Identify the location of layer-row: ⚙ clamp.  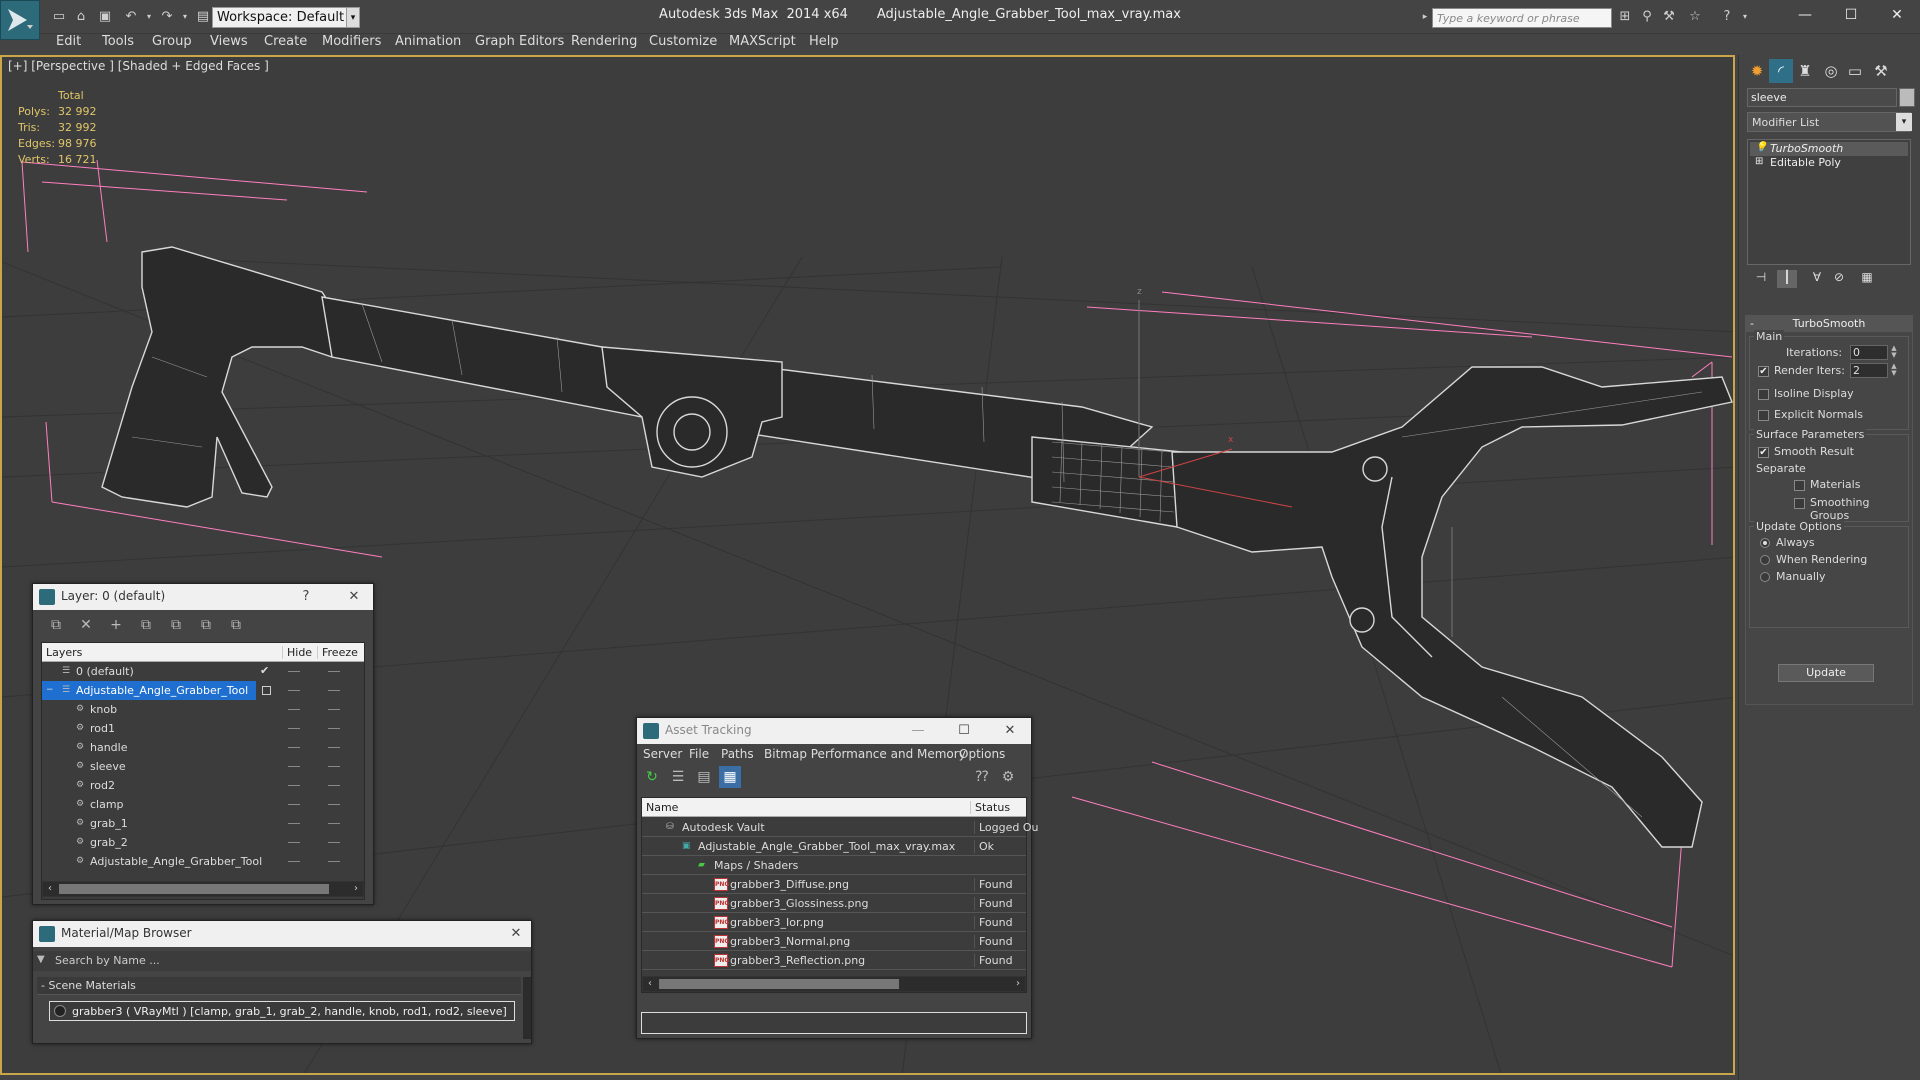
(203, 804).